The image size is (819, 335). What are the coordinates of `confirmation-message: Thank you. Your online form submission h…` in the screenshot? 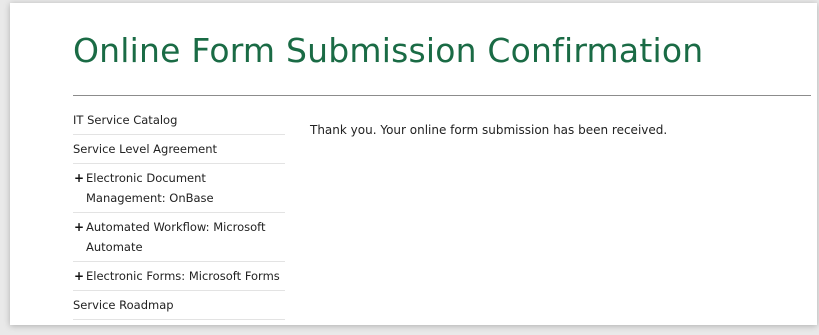 It's located at (489, 130).